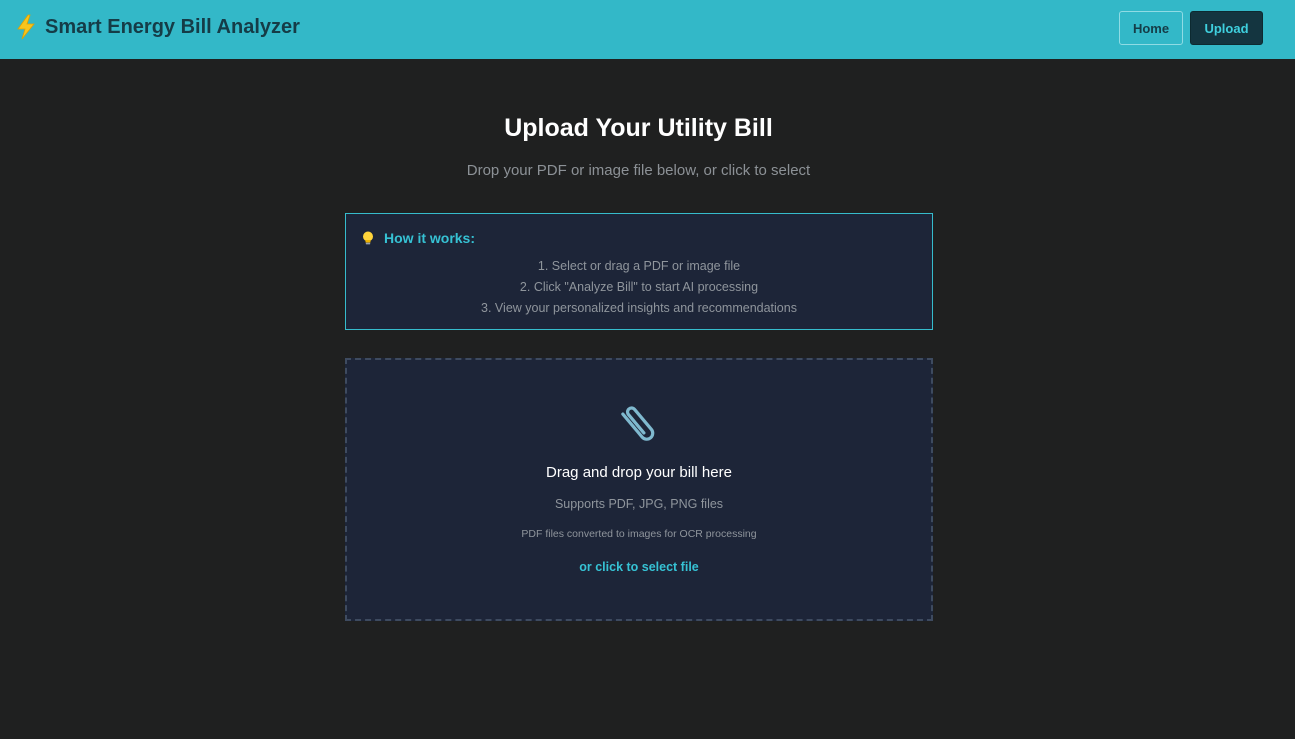  What do you see at coordinates (172, 26) in the screenshot?
I see `app-title: Smart Energy Bill Analyzer` at bounding box center [172, 26].